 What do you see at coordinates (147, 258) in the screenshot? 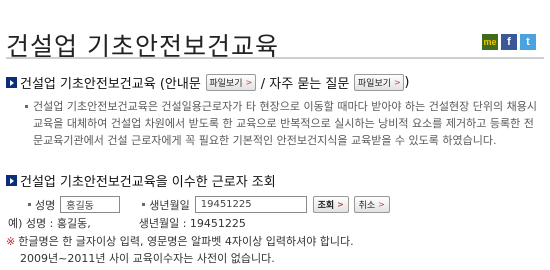
I see `note-line-2: 2009년~2011년 사이 교육이수자는 사전이 없습니다.` at bounding box center [147, 258].